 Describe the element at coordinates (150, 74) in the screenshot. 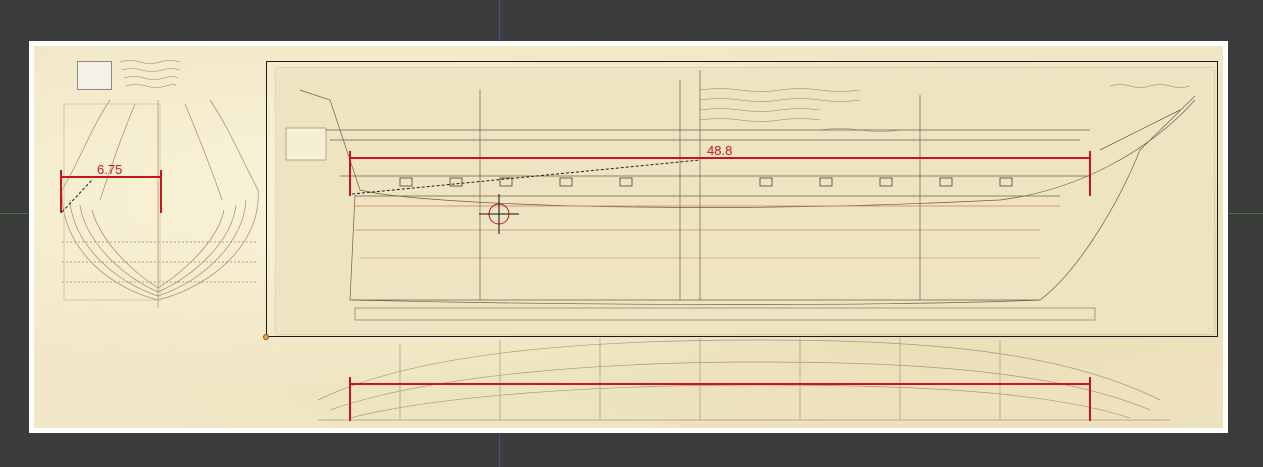

I see `handwritten-notes` at that location.